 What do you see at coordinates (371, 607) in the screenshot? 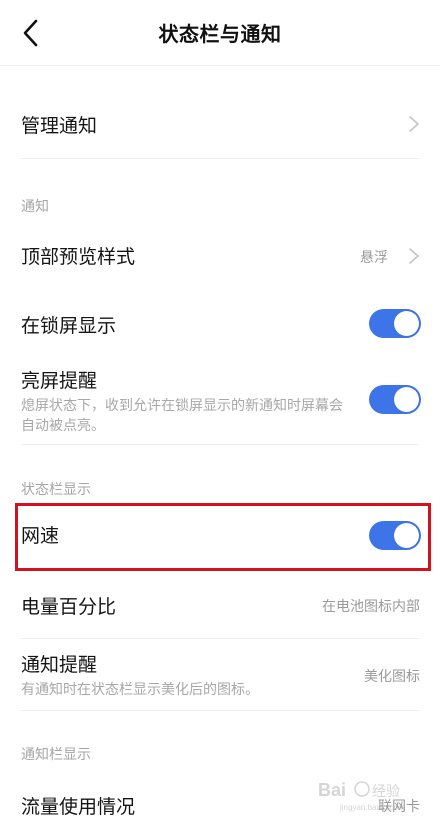
I see `battery-percentage-value: 在电池图标内部` at bounding box center [371, 607].